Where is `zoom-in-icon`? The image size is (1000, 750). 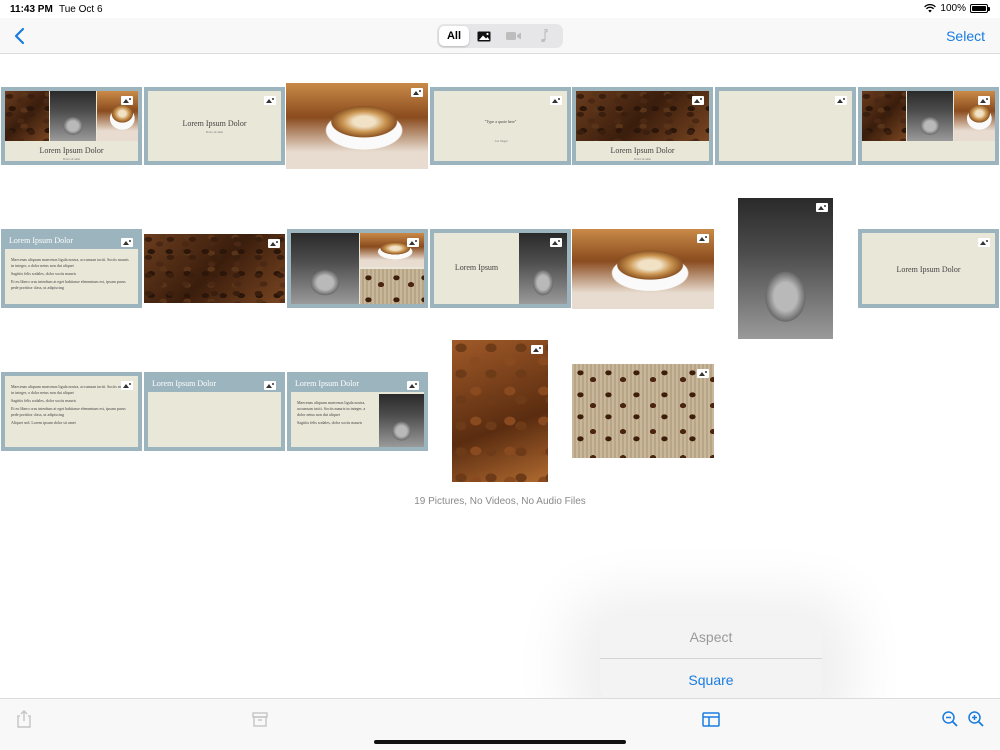
zoom-in-icon is located at coordinates (976, 719).